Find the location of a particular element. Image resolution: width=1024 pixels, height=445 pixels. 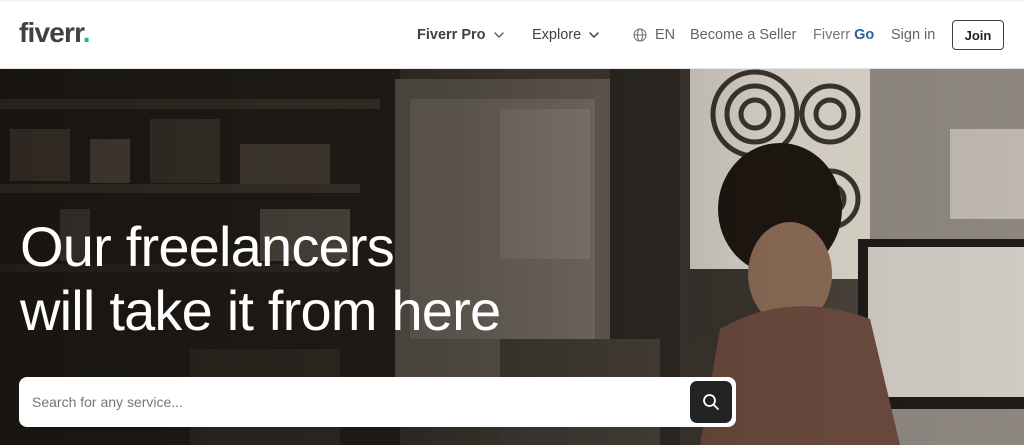

nav-fiverr-pro-label: Fiverr Pro is located at coordinates (451, 35).